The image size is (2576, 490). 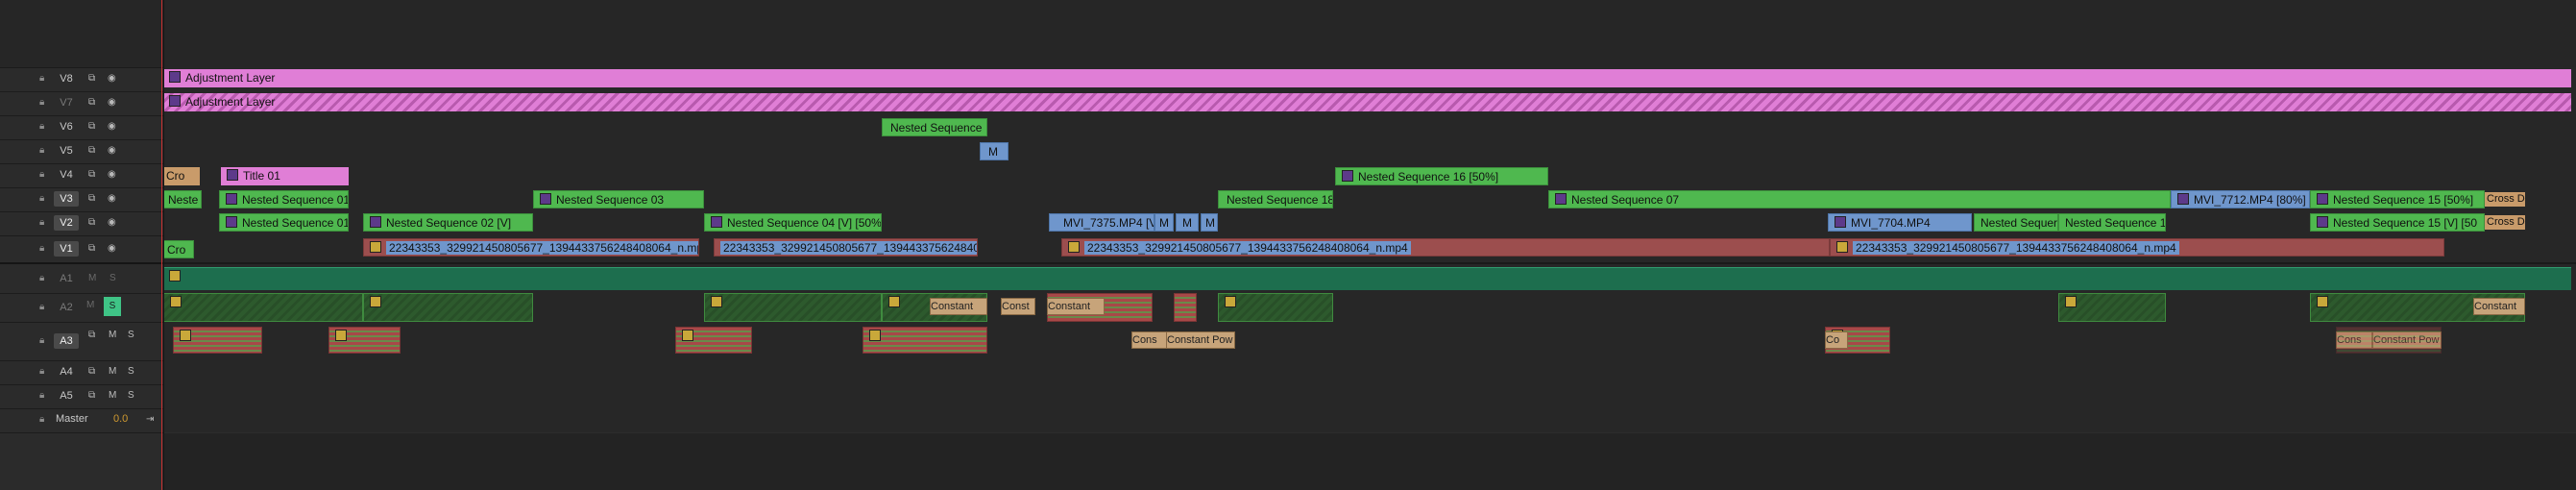 What do you see at coordinates (2398, 199) in the screenshot?
I see `clip-nested-sequence-15-v3: Nested Sequence 15 [50%]` at bounding box center [2398, 199].